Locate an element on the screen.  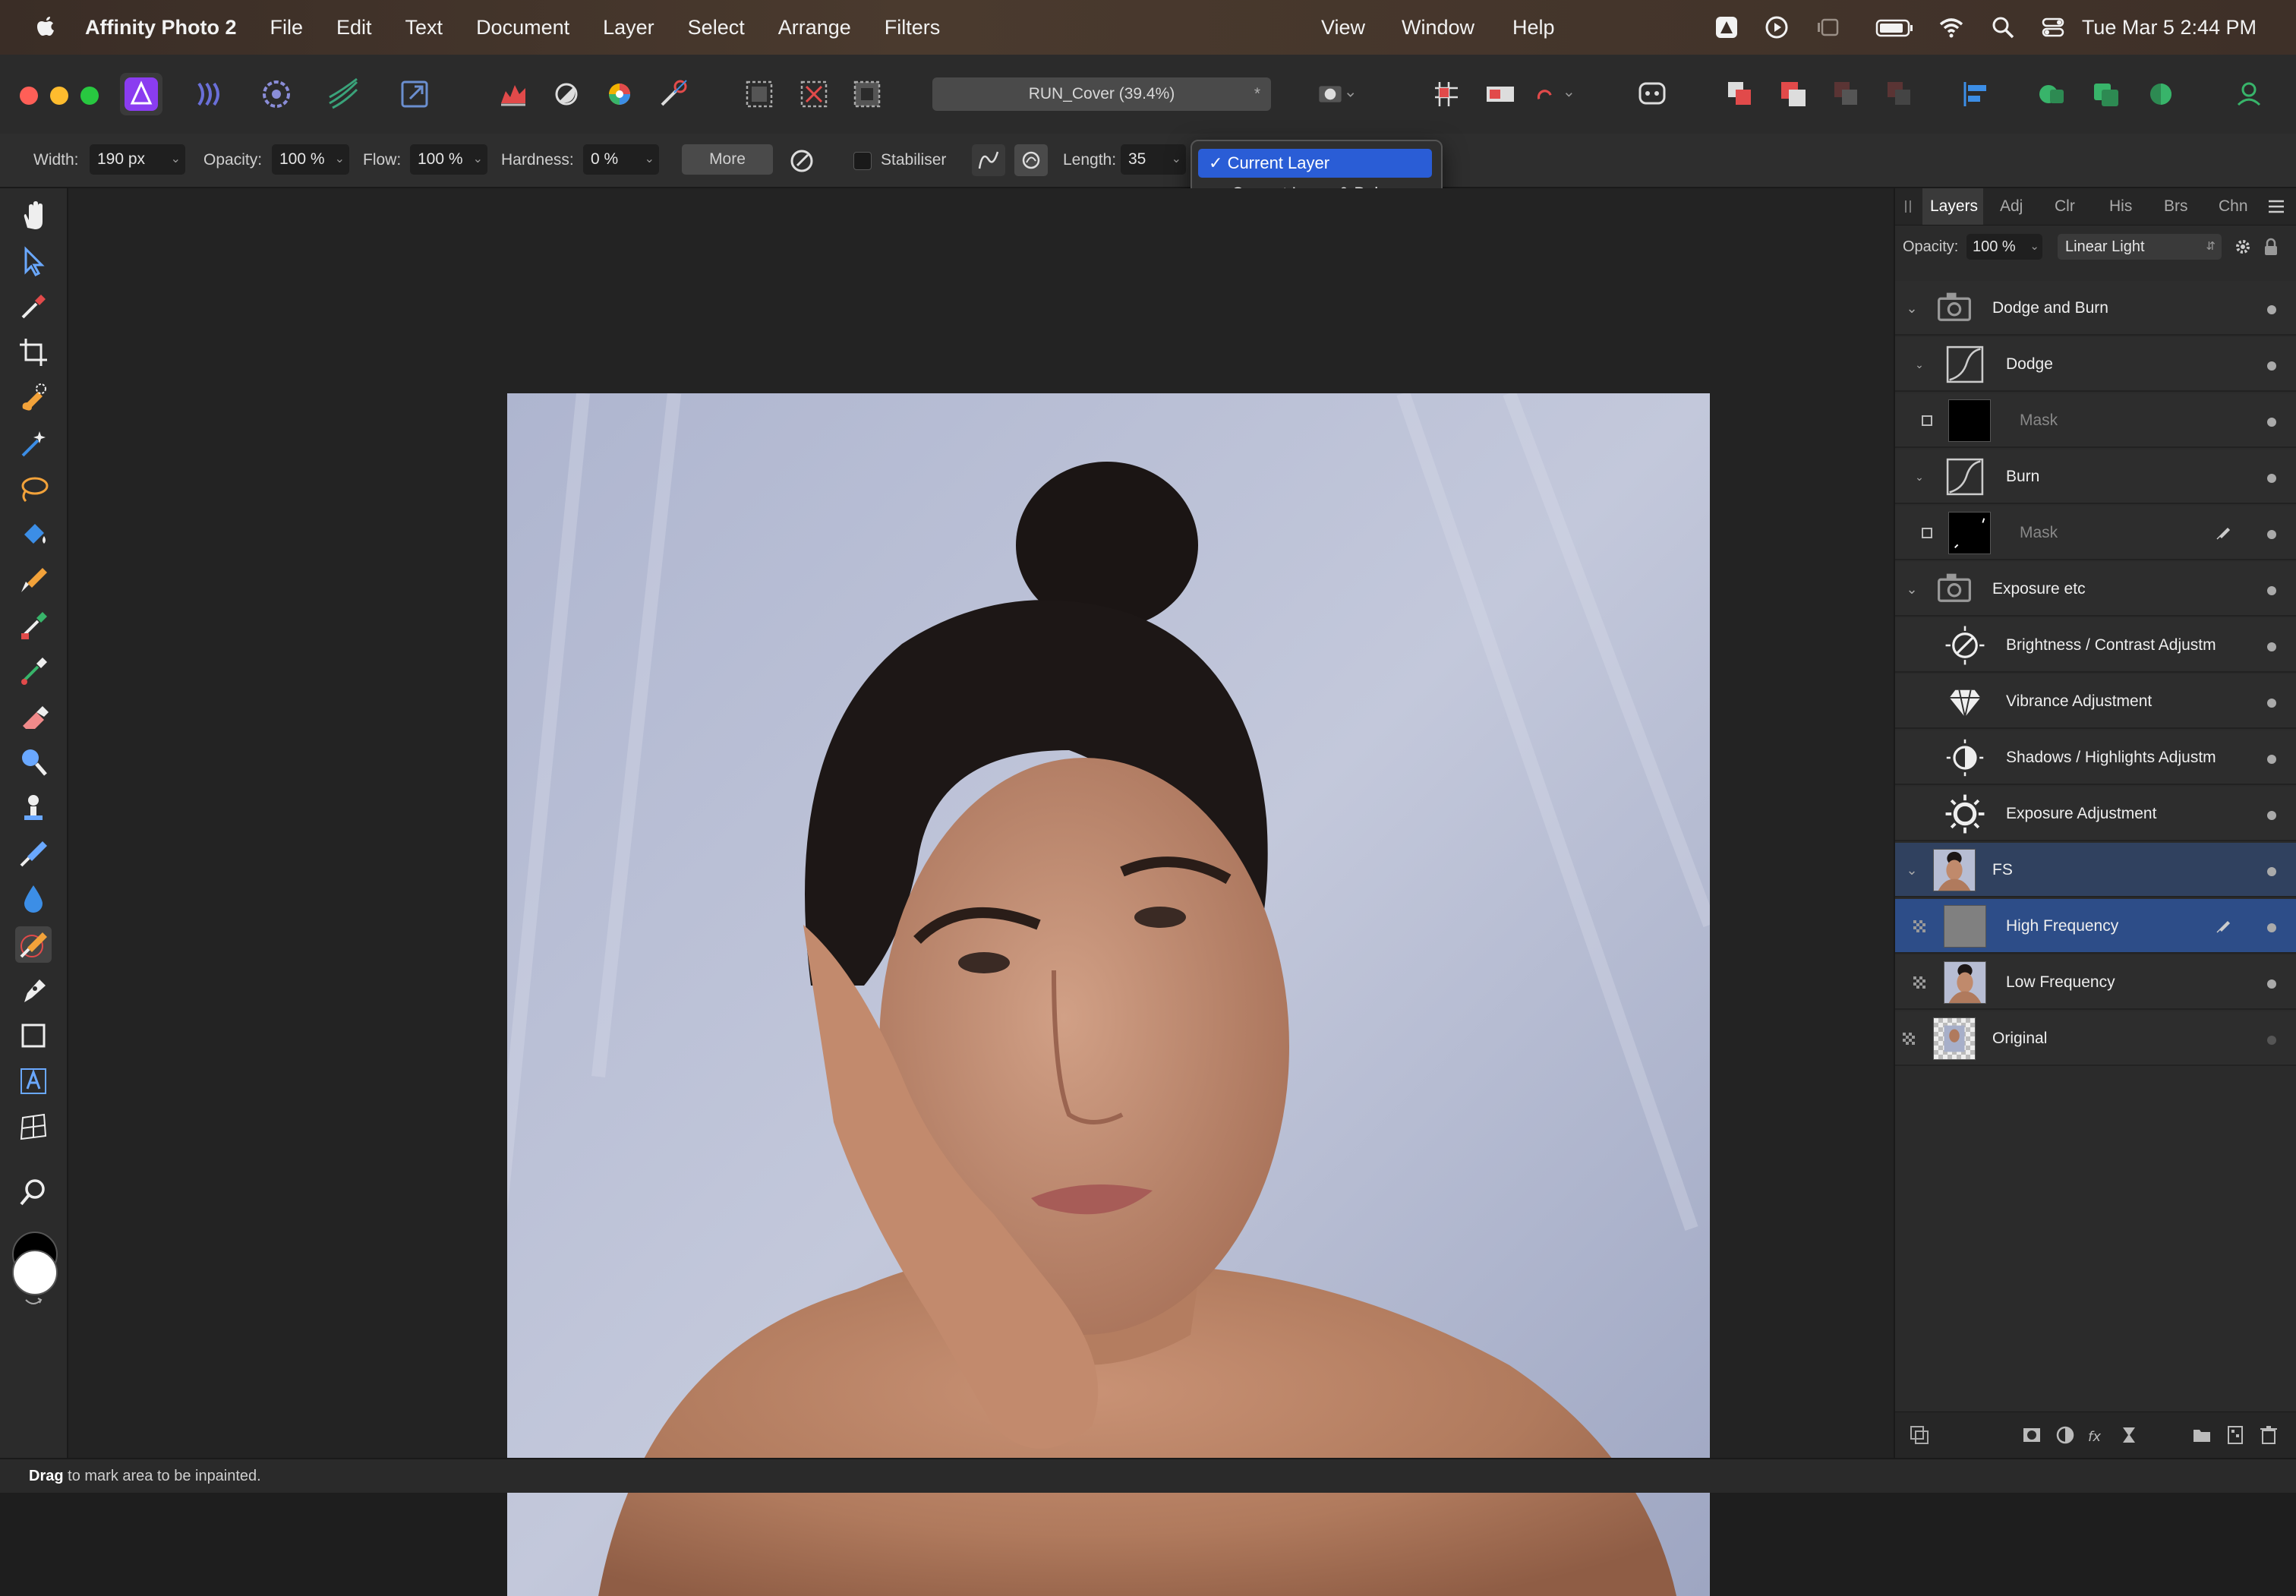
affinity-status-icon is located at coordinates (1727, 27).